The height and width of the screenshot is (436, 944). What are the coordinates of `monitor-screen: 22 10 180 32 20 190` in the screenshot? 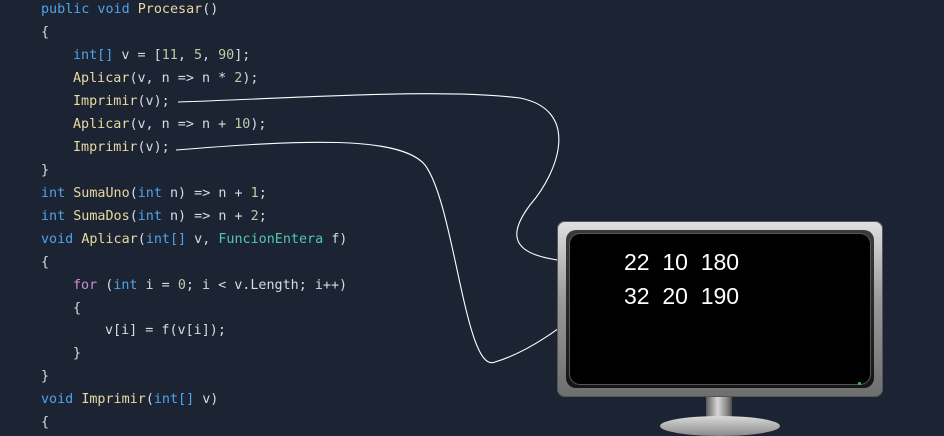 It's located at (720, 309).